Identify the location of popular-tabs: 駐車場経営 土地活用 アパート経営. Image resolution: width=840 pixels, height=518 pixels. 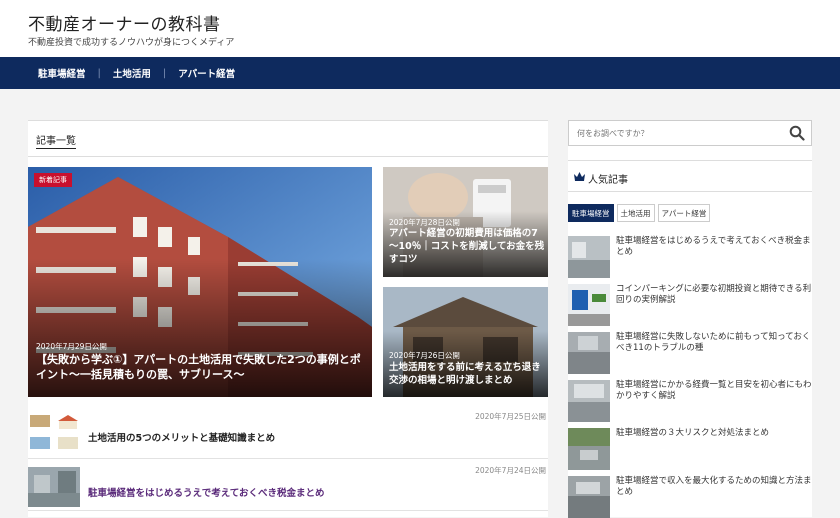
(639, 213).